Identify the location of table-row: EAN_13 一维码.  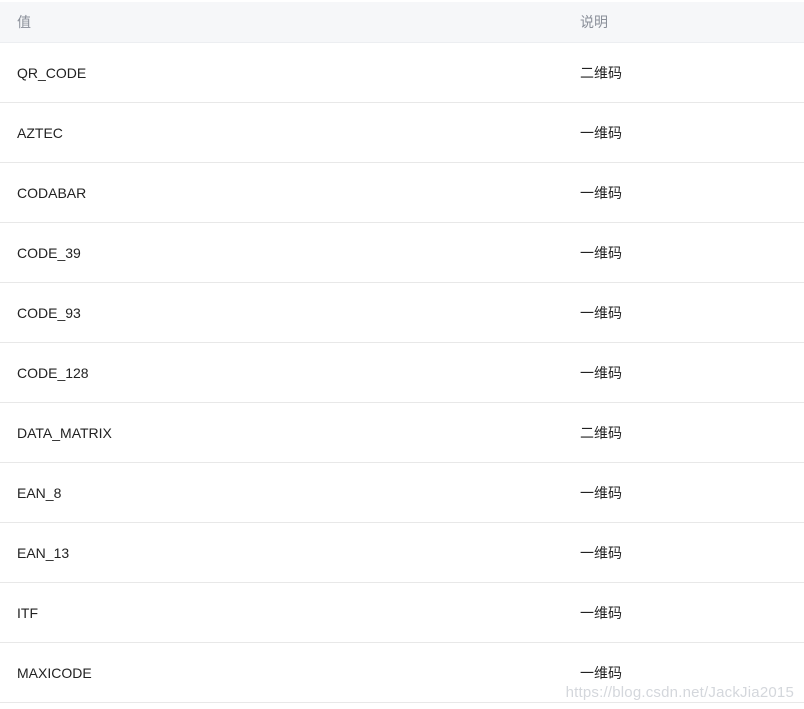
(402, 553).